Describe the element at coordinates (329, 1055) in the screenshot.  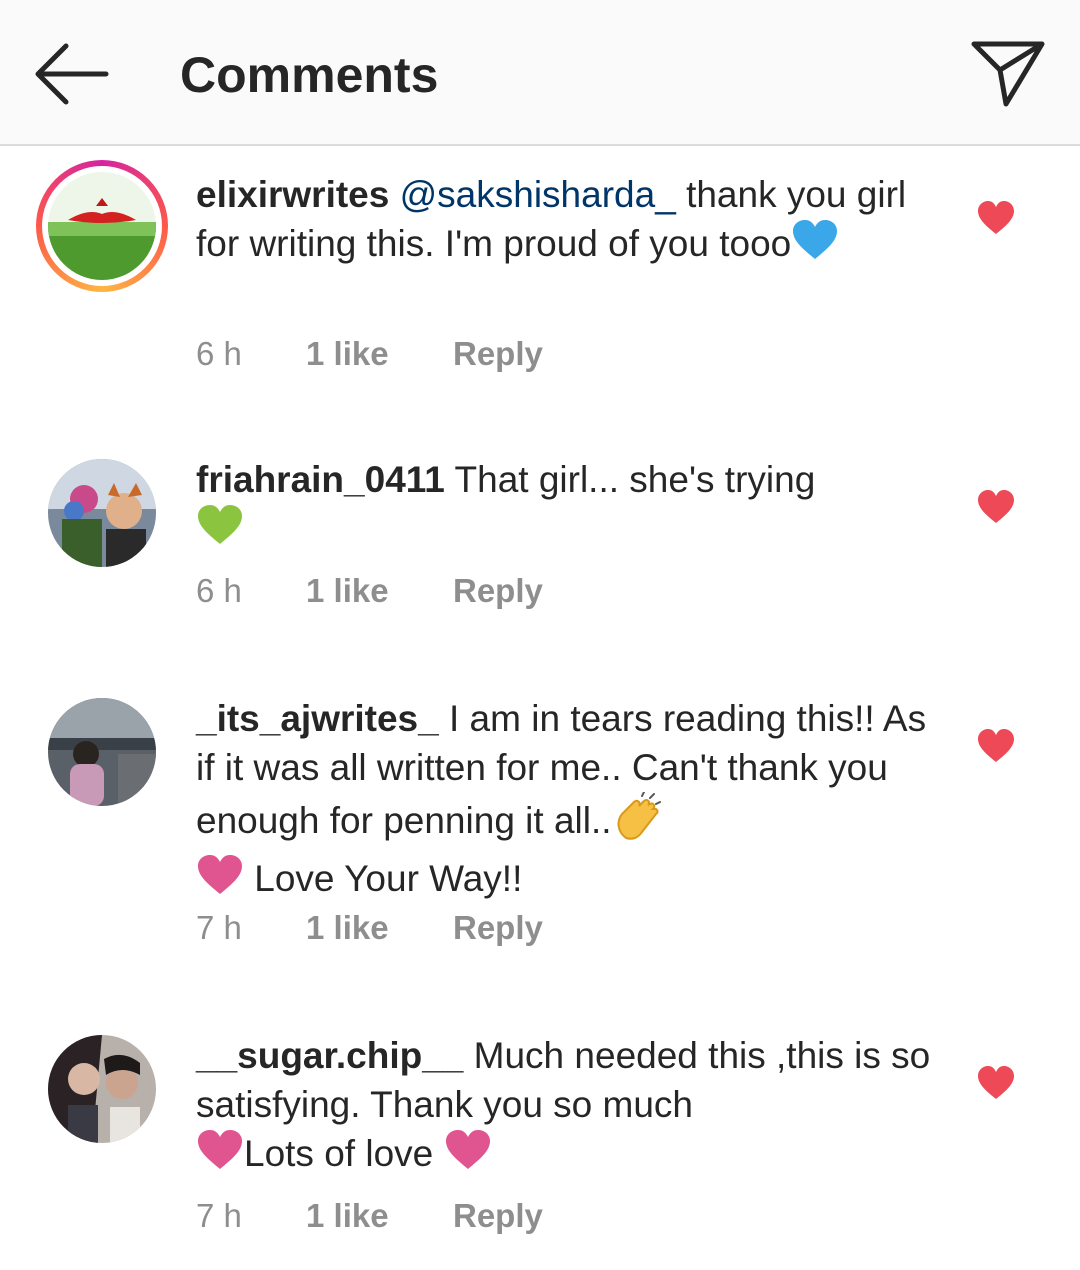
I see `comment-username: __sugar.chip__` at that location.